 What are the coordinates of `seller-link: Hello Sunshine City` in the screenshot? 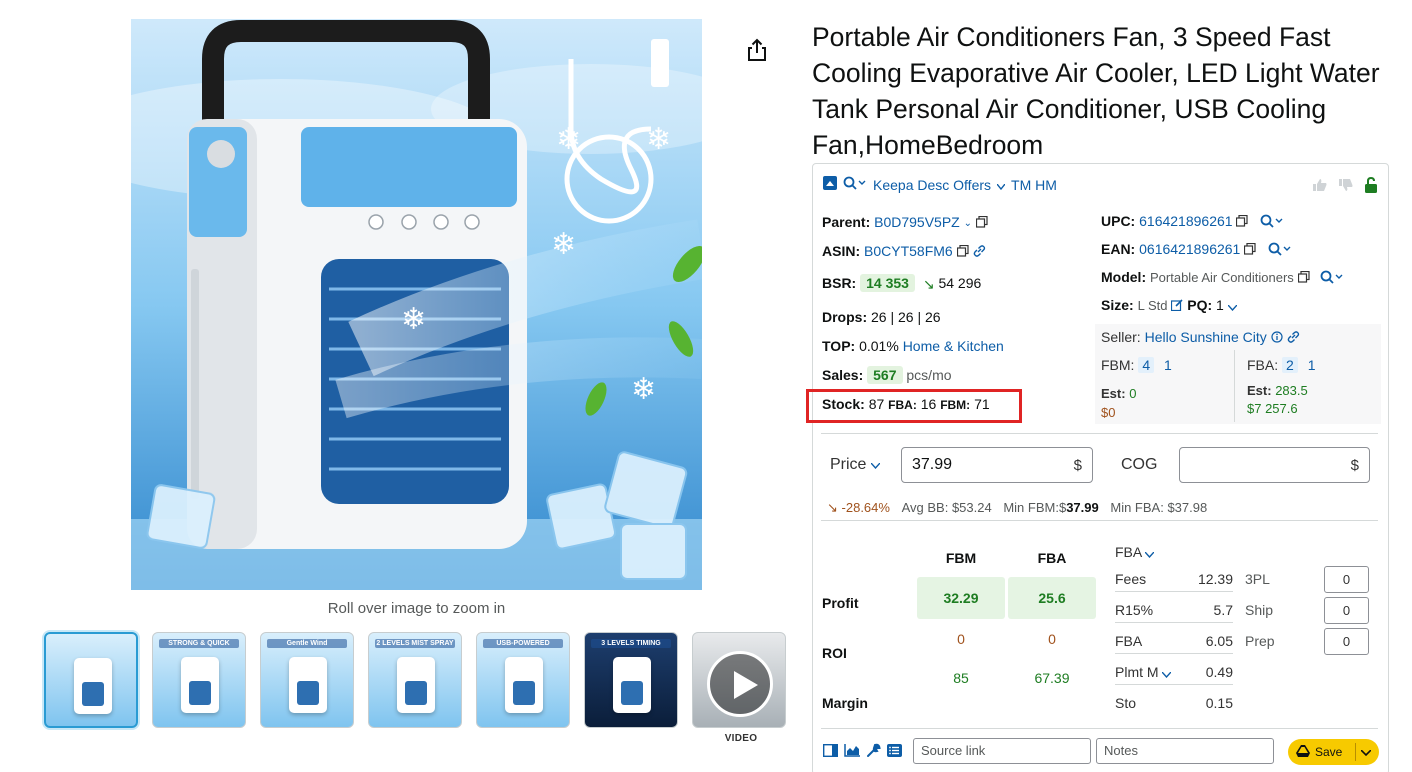 It's located at (1206, 337).